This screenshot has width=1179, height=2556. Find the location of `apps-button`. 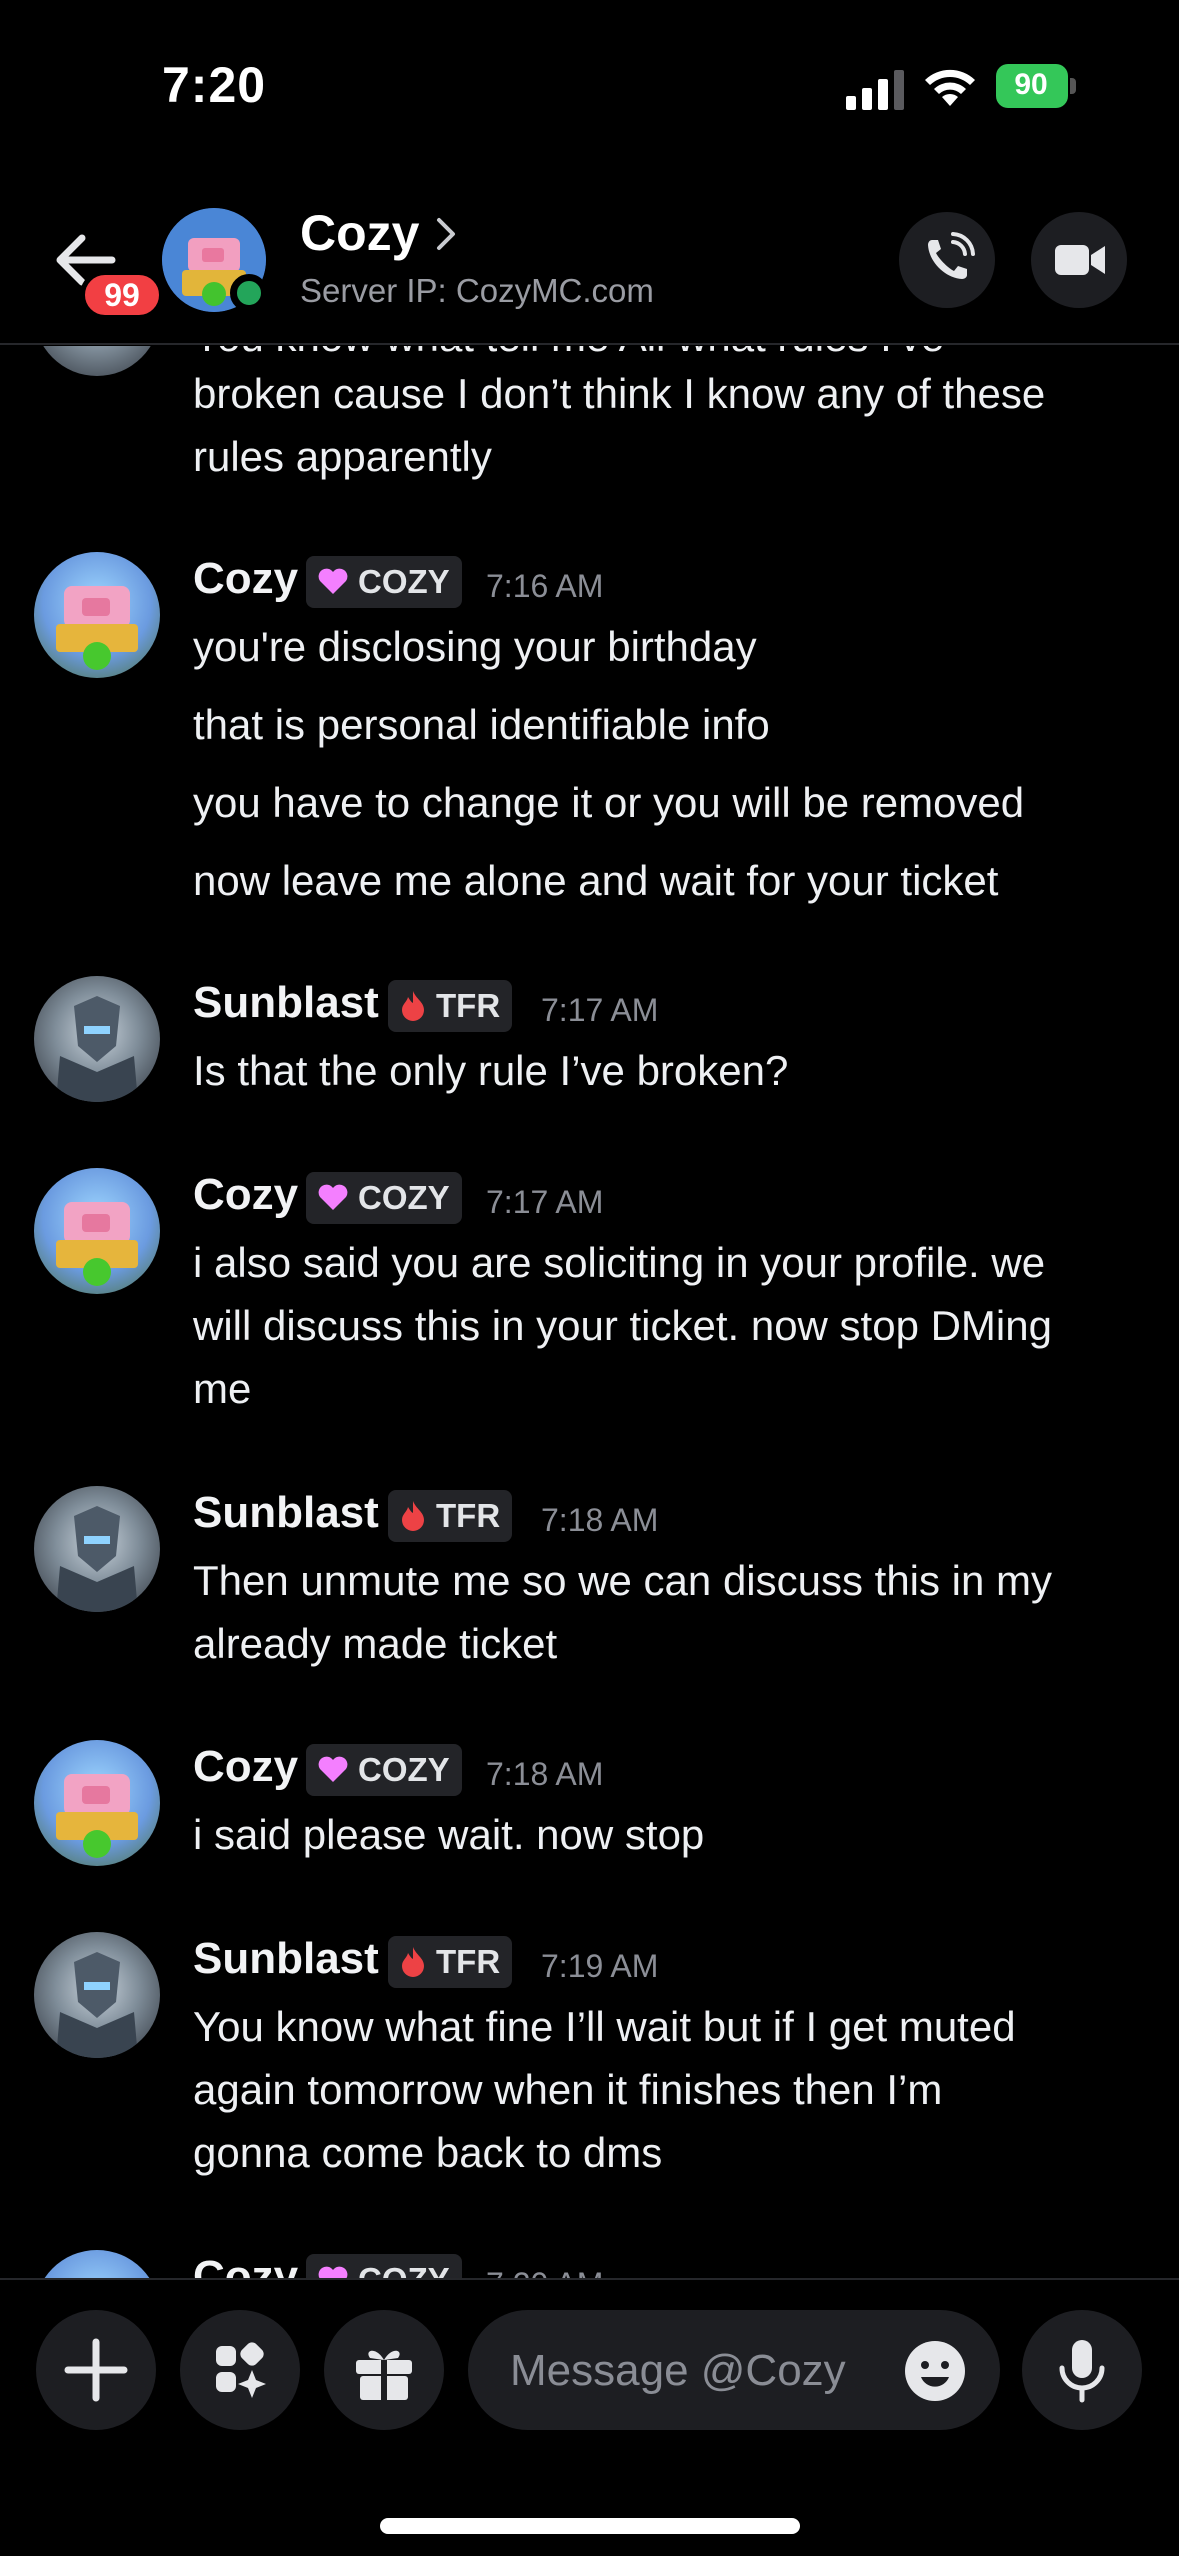

apps-button is located at coordinates (240, 2370).